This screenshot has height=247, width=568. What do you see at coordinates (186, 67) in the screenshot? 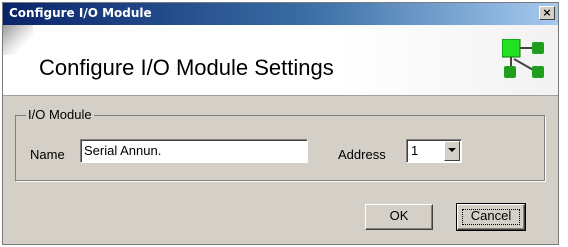
I see `banner-heading: Configure I/O Module Settings` at bounding box center [186, 67].